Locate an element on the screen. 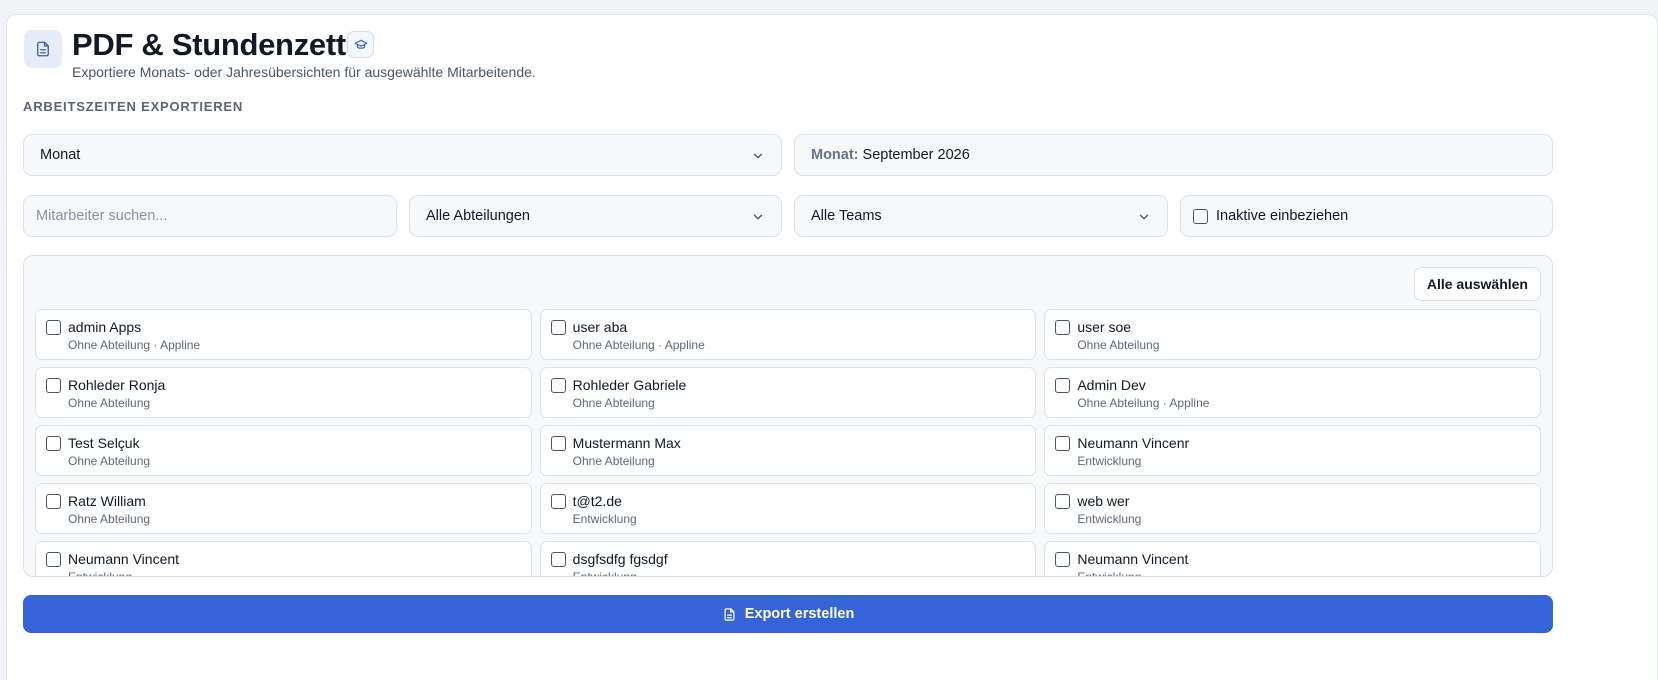 The image size is (1658, 680). employee-name: admin Apps is located at coordinates (105, 327).